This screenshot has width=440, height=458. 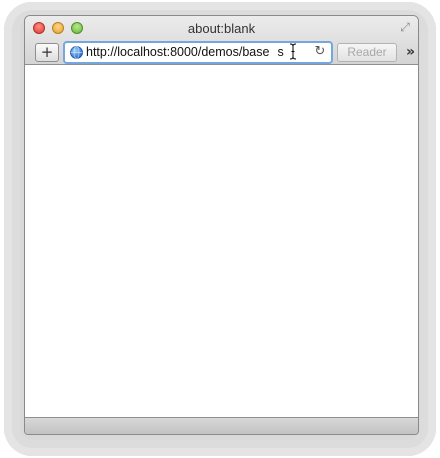 I want to click on reader-button: Reader, so click(x=367, y=52).